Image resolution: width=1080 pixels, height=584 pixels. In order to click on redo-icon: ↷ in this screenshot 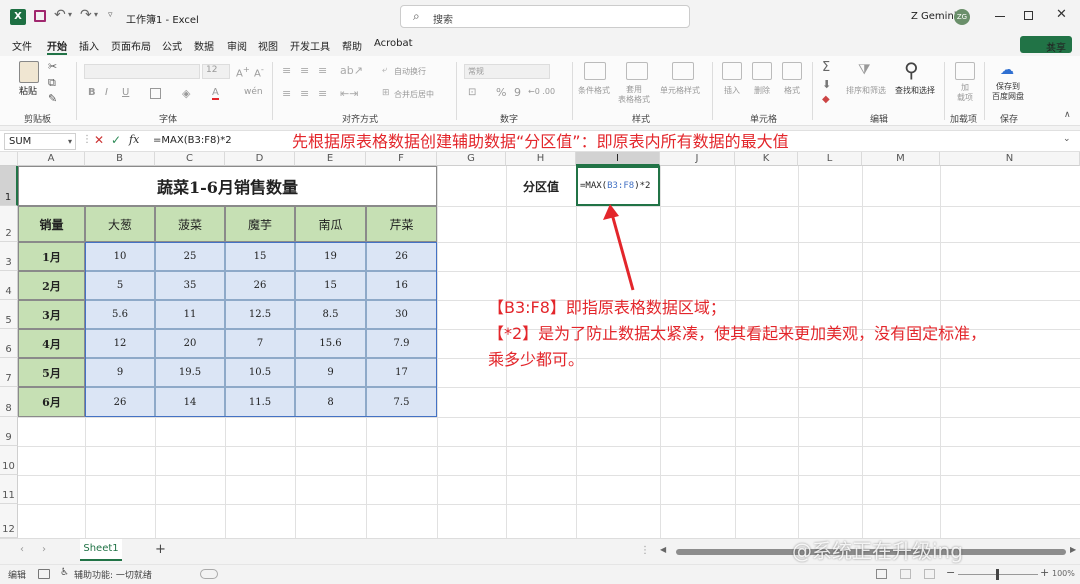, I will do `click(86, 15)`.